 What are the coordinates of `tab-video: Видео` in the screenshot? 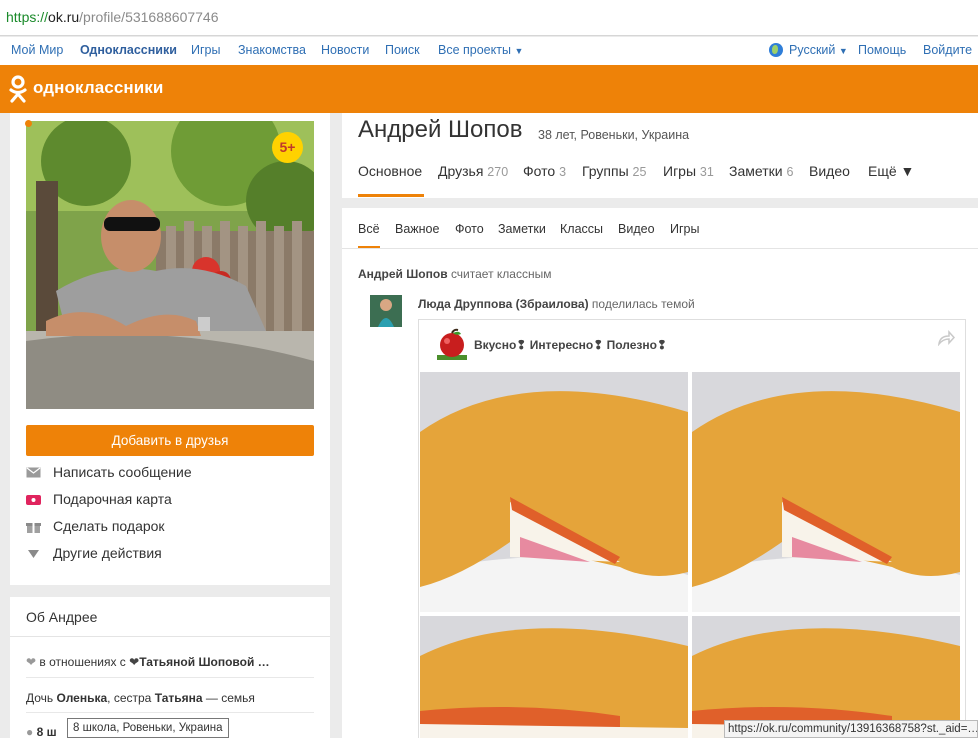 It's located at (829, 171).